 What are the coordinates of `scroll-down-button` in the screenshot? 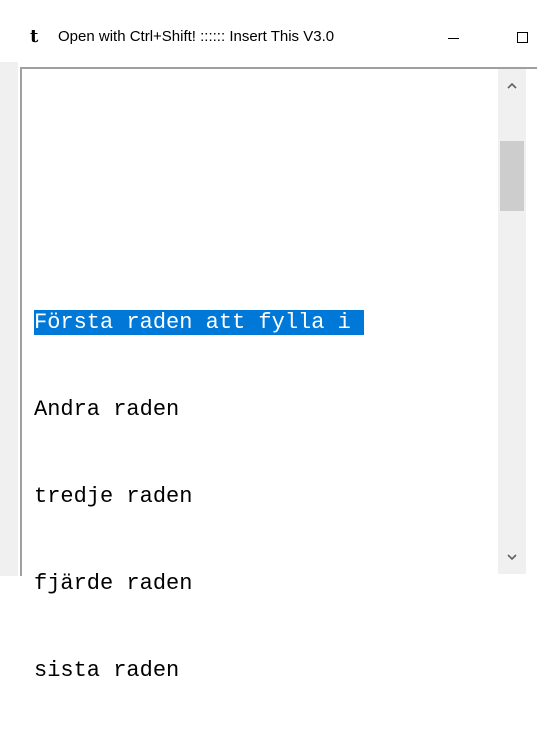 It's located at (512, 557).